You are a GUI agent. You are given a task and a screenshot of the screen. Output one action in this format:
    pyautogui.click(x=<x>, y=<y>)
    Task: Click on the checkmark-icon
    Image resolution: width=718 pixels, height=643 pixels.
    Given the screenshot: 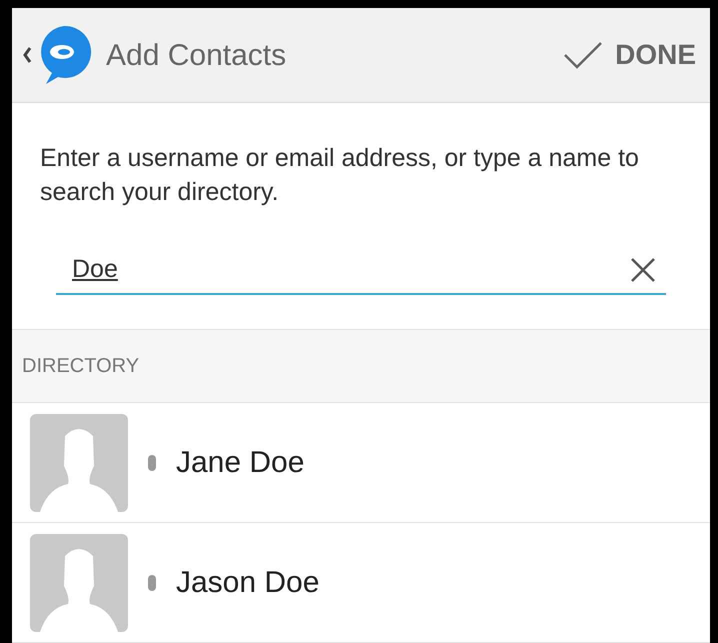 What is the action you would take?
    pyautogui.click(x=583, y=55)
    